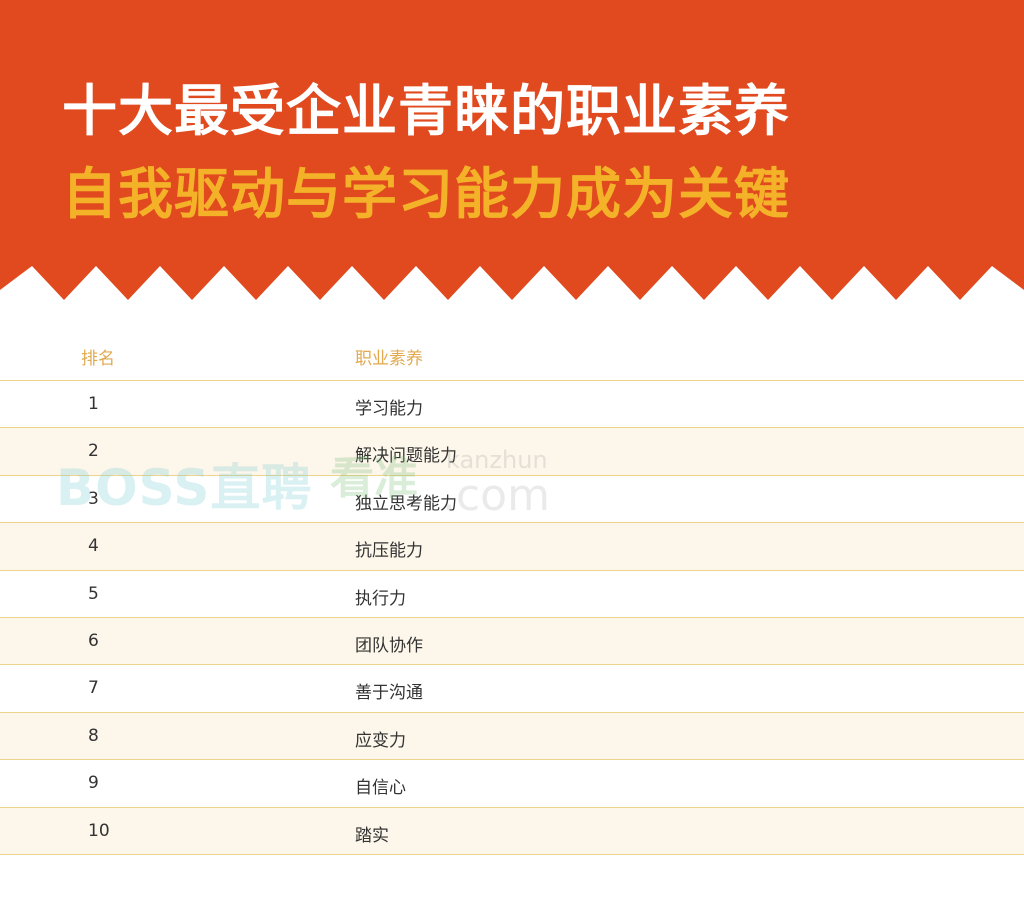  Describe the element at coordinates (426, 194) in the screenshot. I see `headline-subtitle: 自我驱动与学习能力成为关键` at that location.